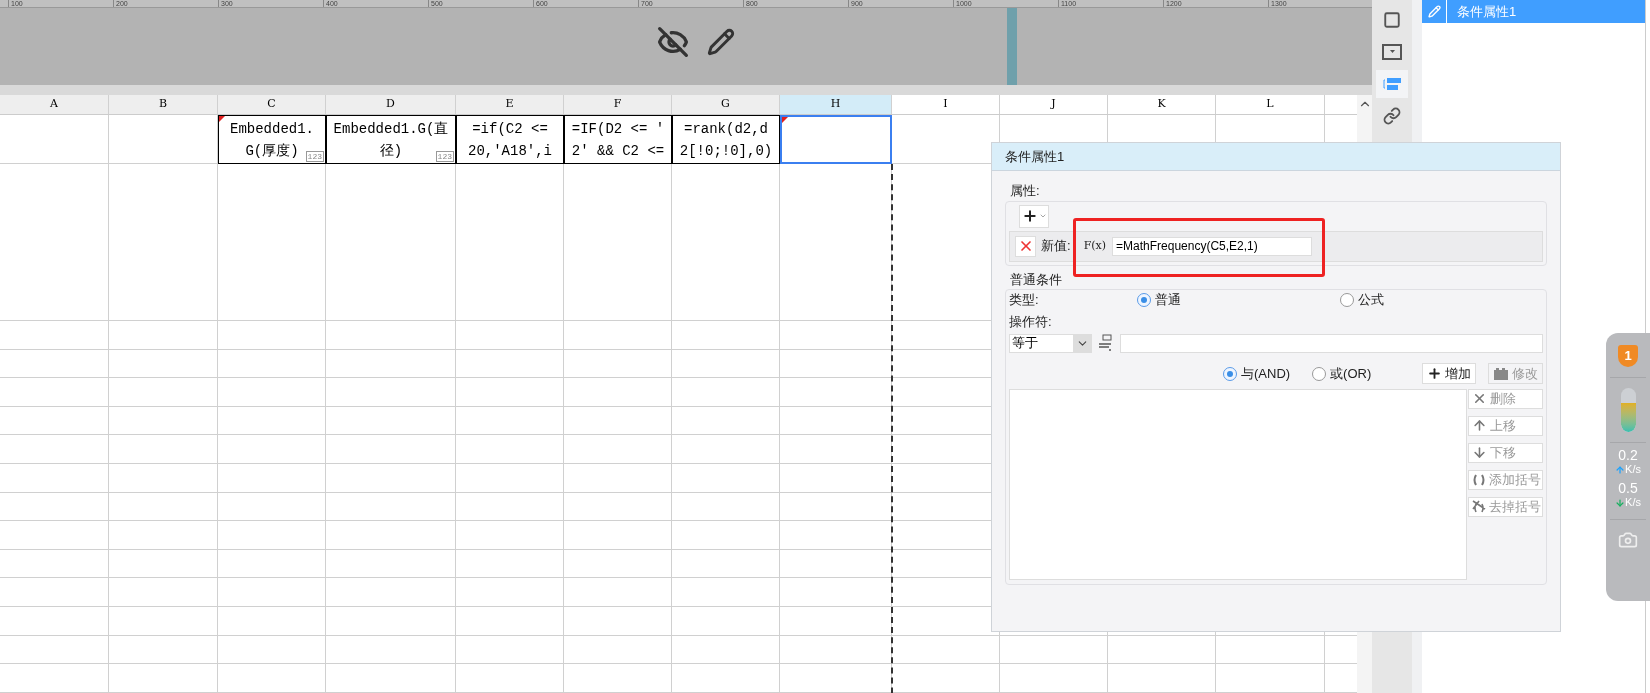  What do you see at coordinates (272, 129) in the screenshot?
I see `cell-text: Embedded1.` at bounding box center [272, 129].